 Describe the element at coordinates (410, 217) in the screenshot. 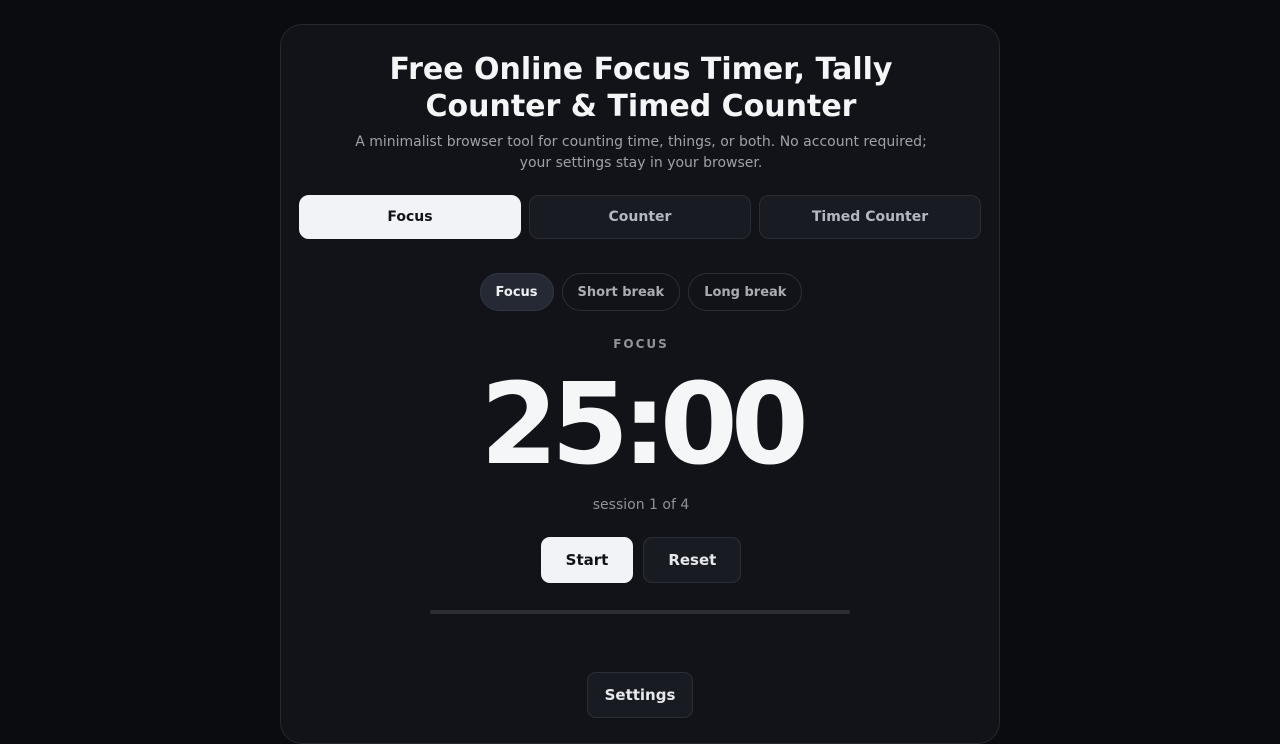

I see `tab-focus: Focus` at that location.